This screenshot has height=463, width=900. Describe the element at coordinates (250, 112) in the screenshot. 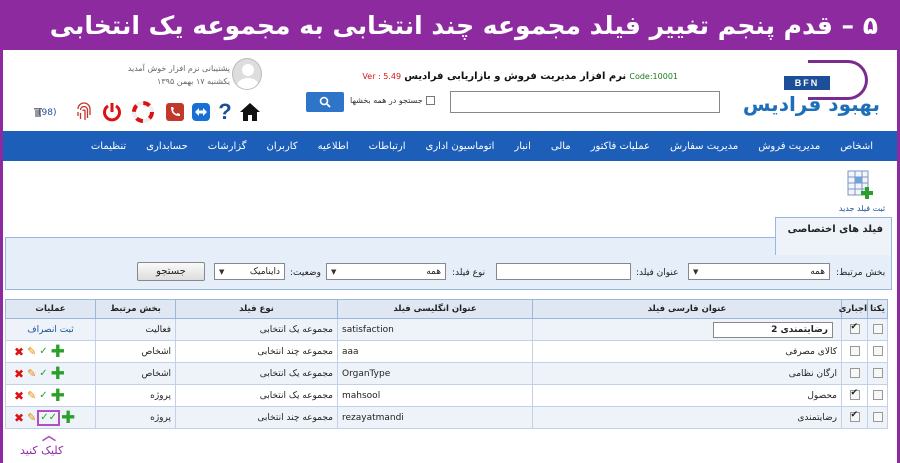

I see `home-icon` at that location.